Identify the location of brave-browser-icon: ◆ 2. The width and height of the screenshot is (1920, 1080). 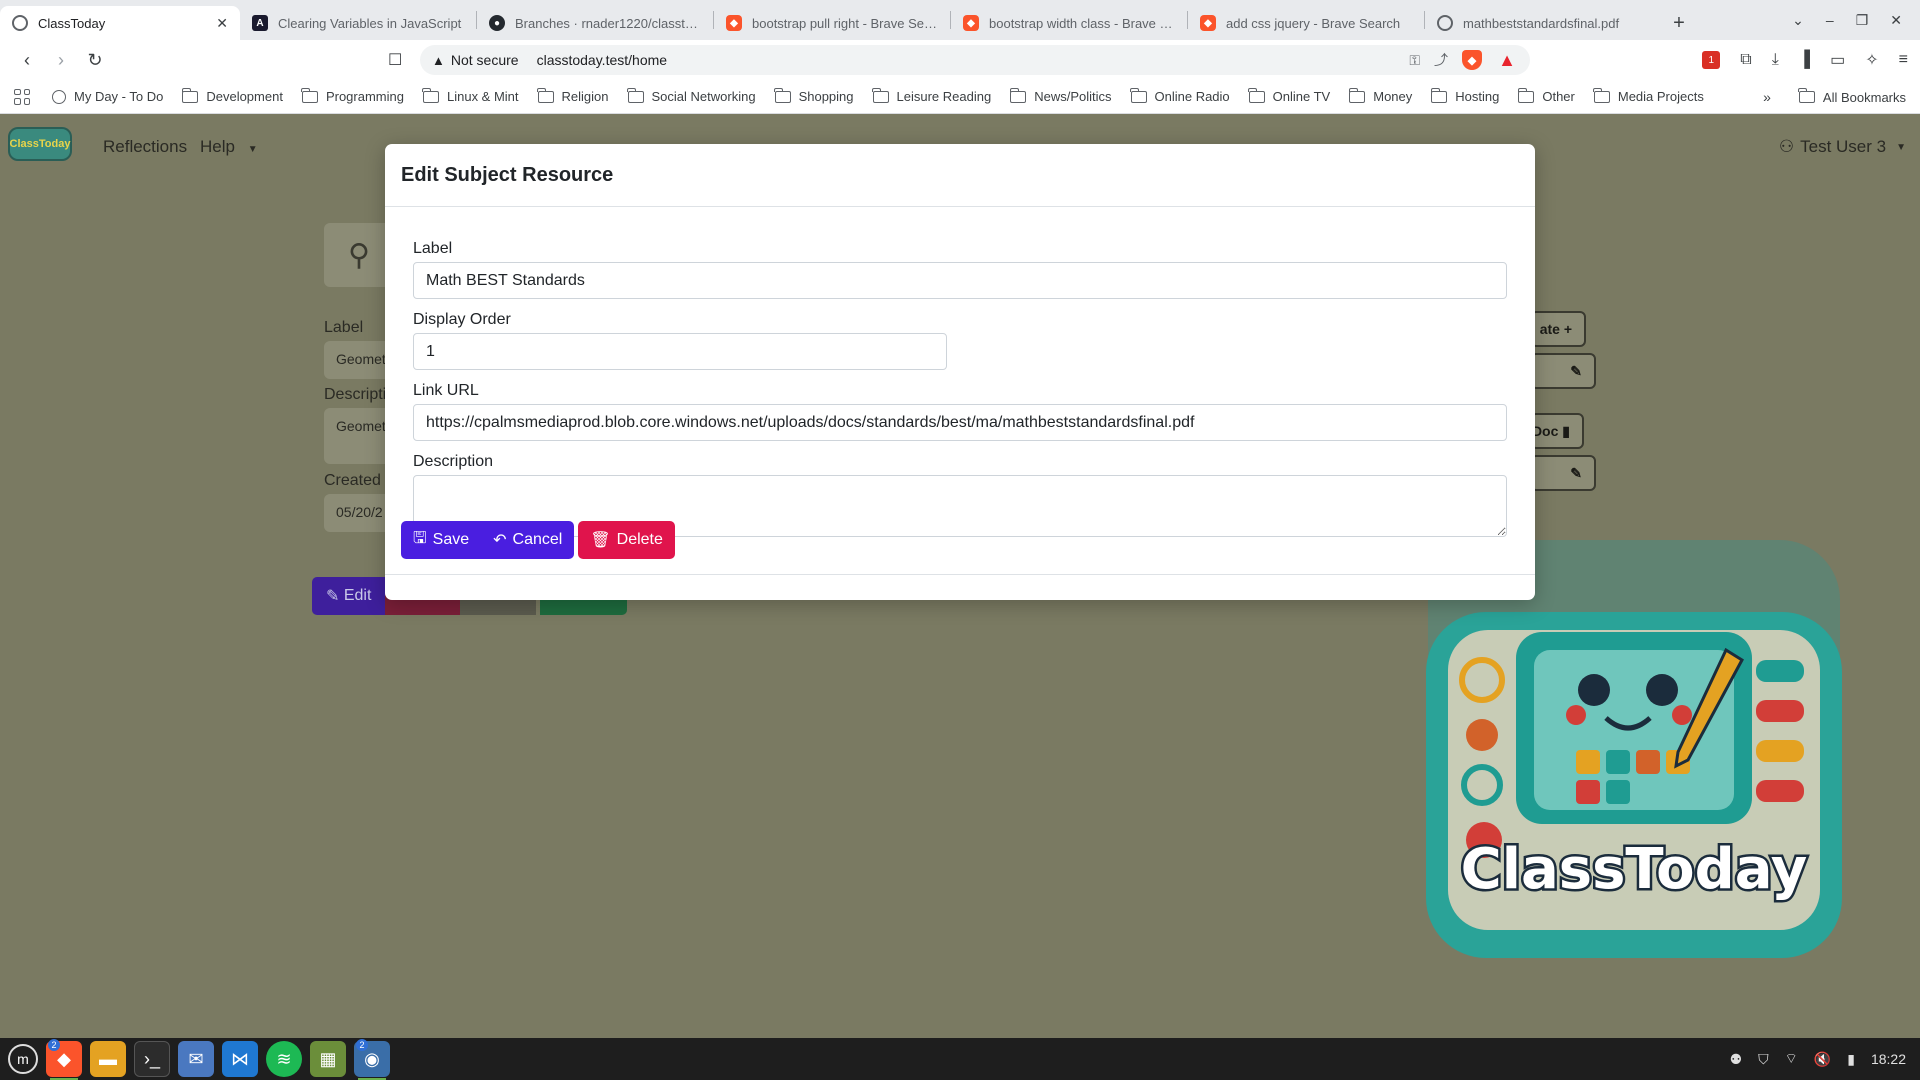
(64, 1059).